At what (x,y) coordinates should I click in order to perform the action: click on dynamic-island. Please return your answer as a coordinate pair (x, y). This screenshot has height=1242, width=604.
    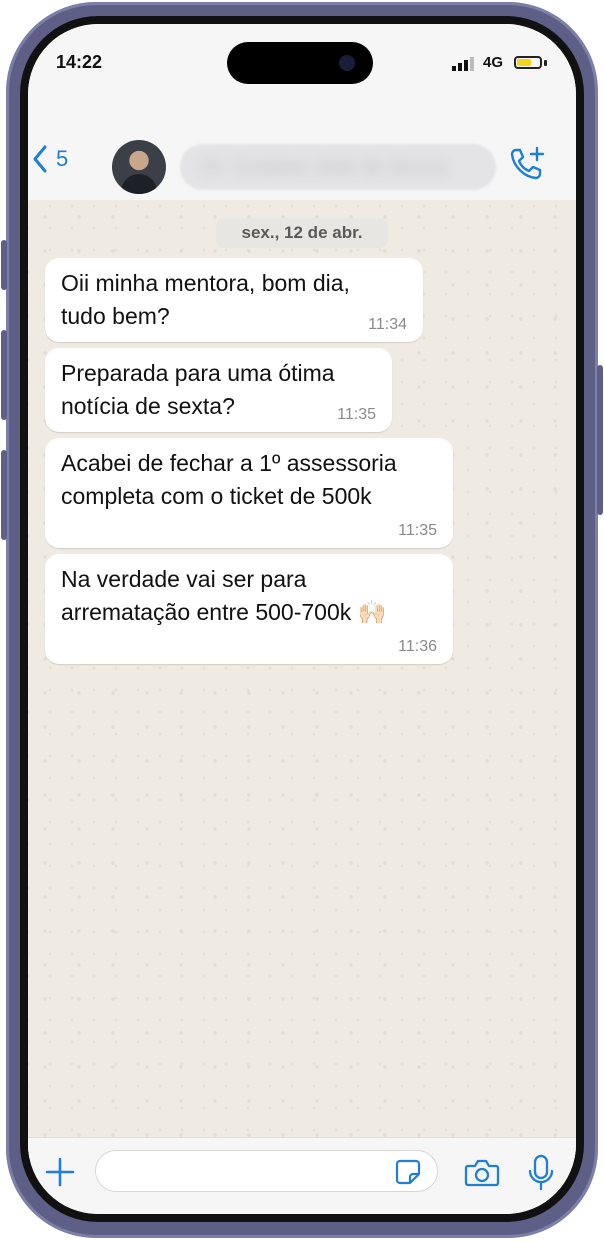
    Looking at the image, I should click on (300, 63).